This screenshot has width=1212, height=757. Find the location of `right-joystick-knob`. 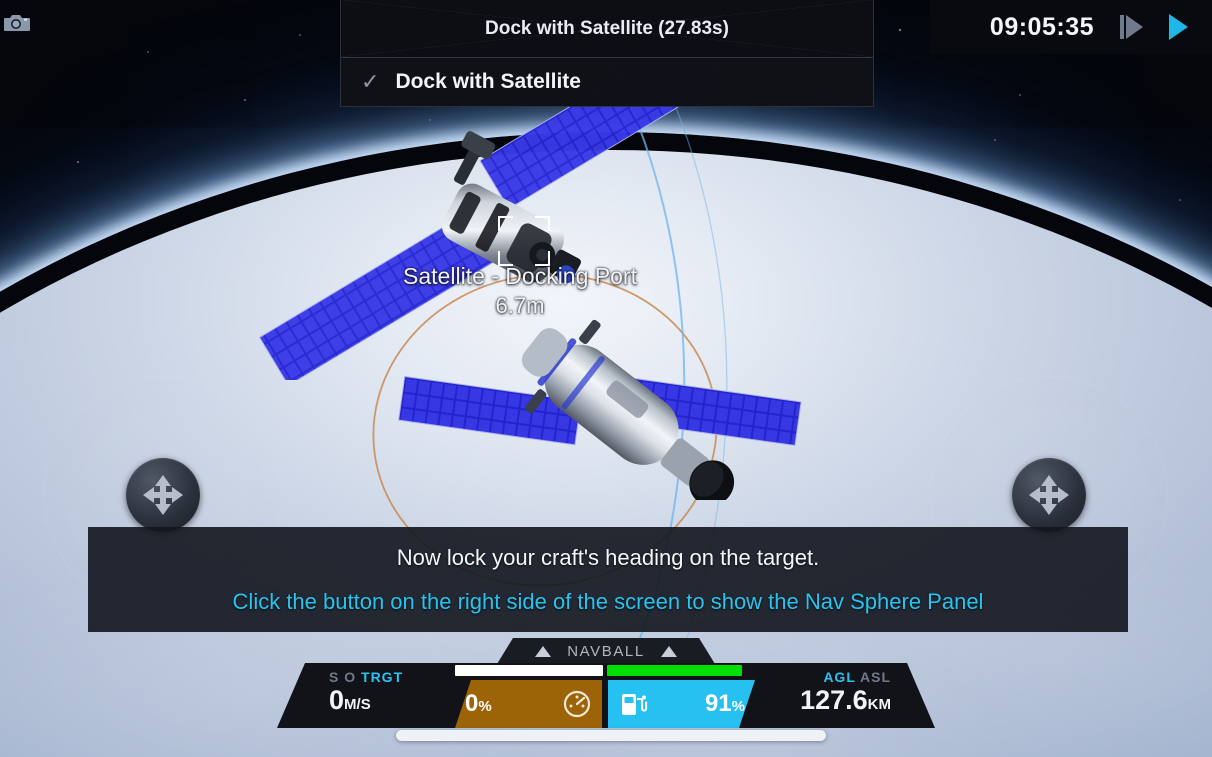

right-joystick-knob is located at coordinates (1049, 495).